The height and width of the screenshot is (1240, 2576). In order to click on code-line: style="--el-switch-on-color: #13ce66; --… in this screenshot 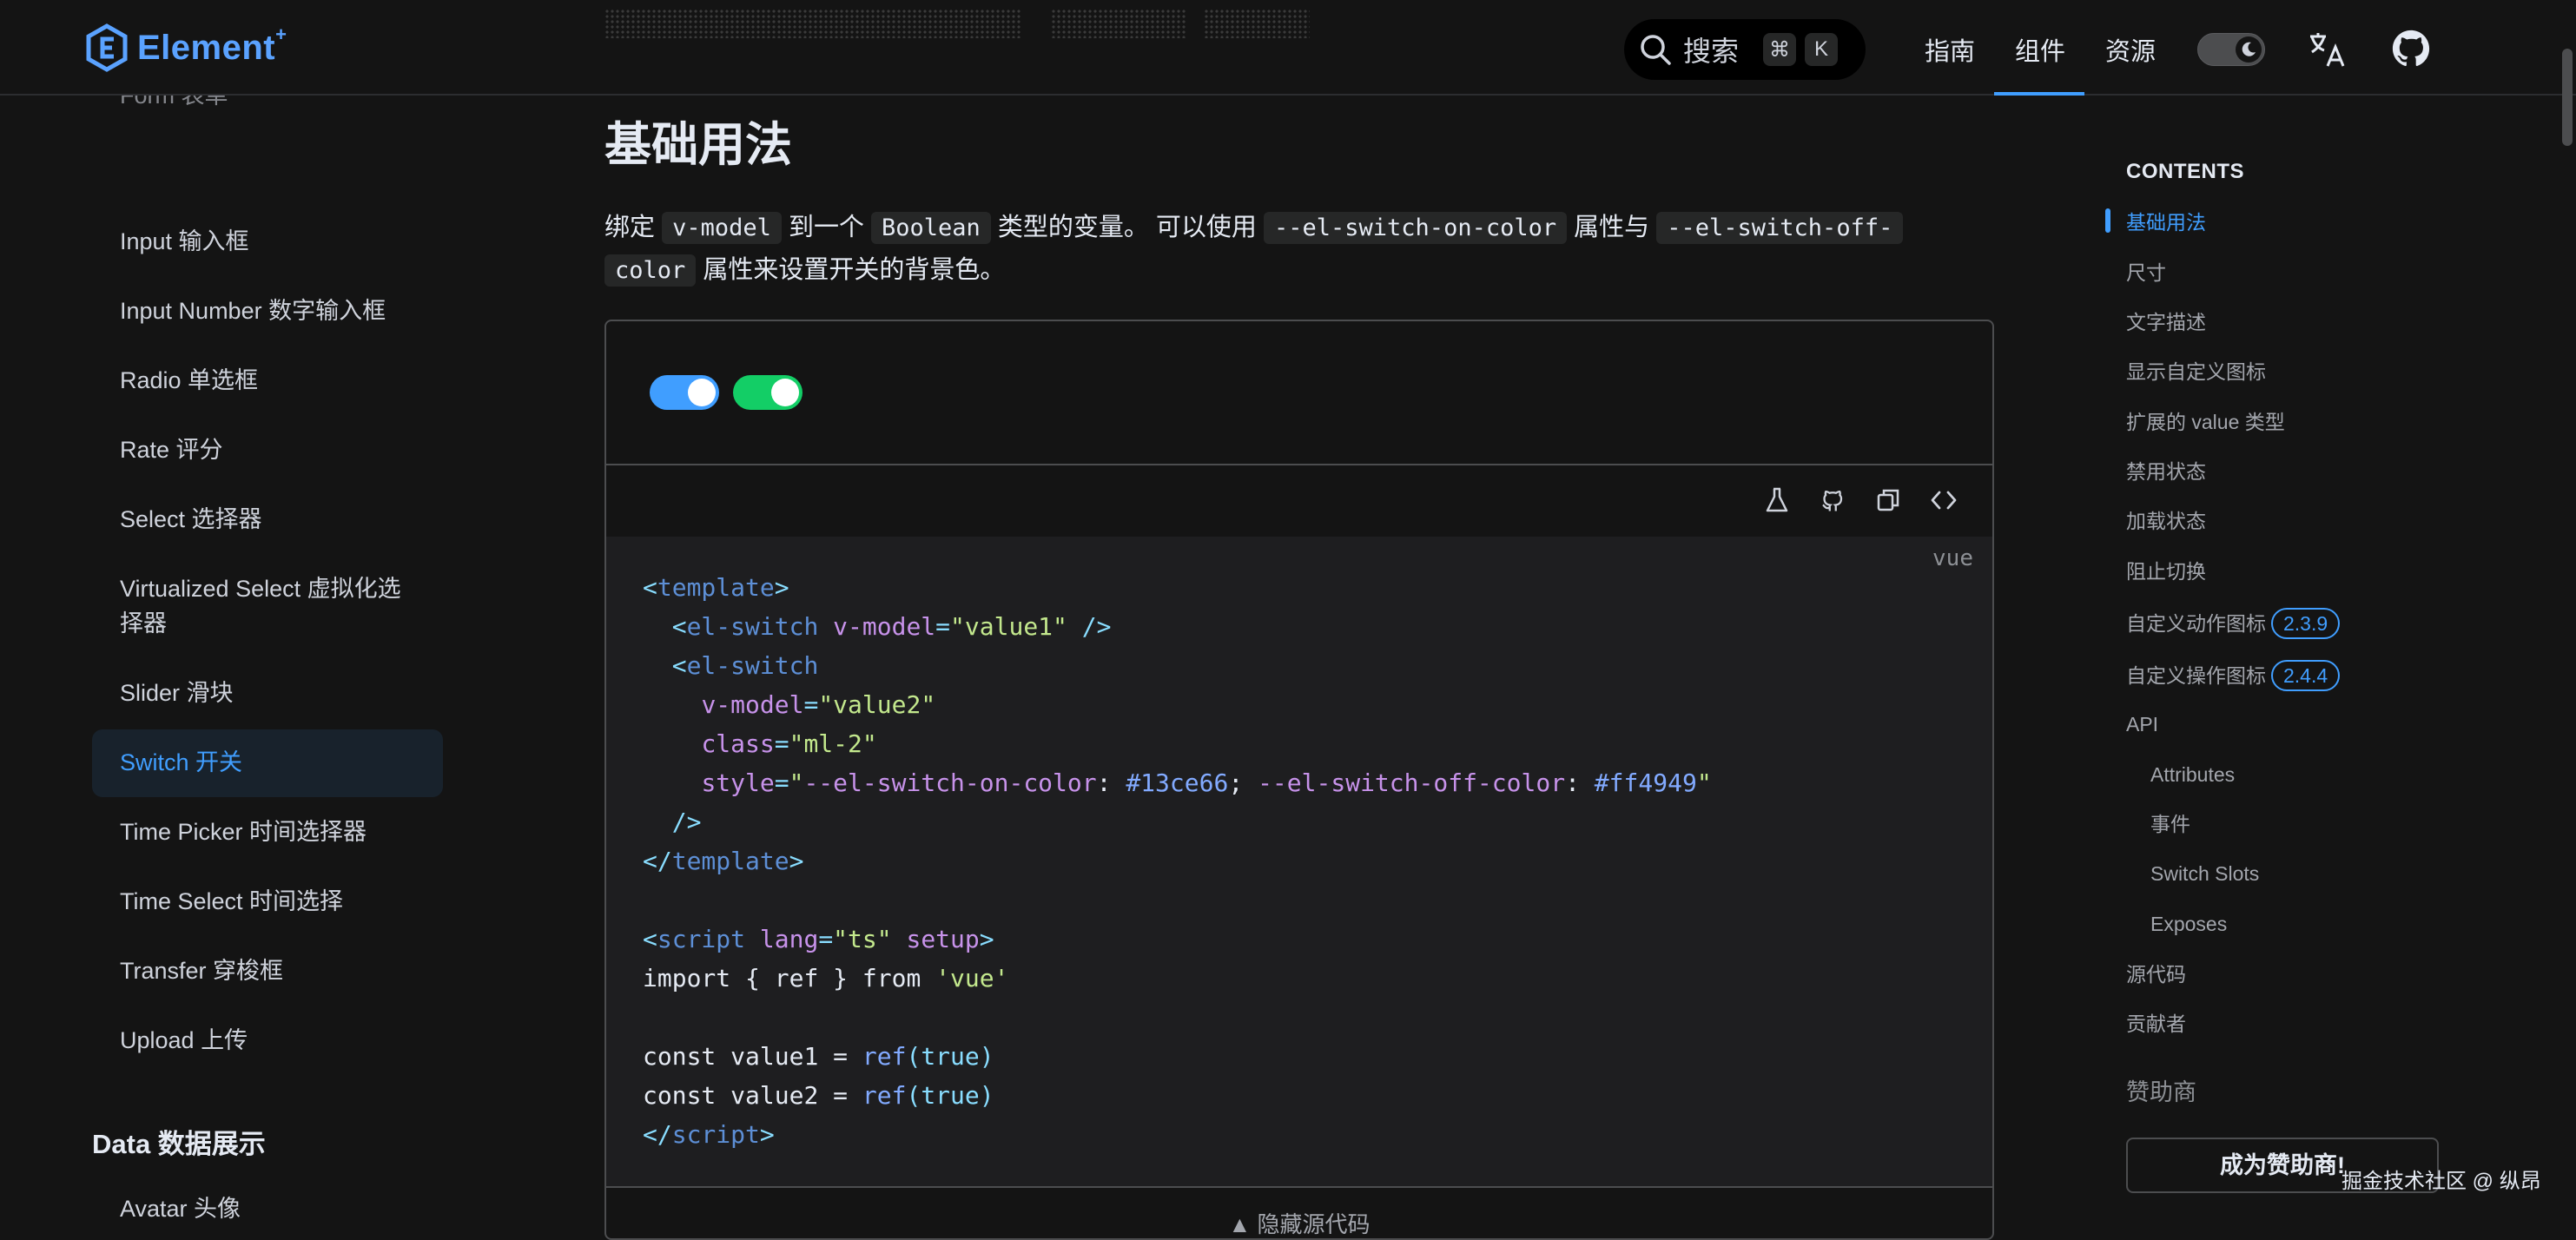, I will do `click(1207, 782)`.